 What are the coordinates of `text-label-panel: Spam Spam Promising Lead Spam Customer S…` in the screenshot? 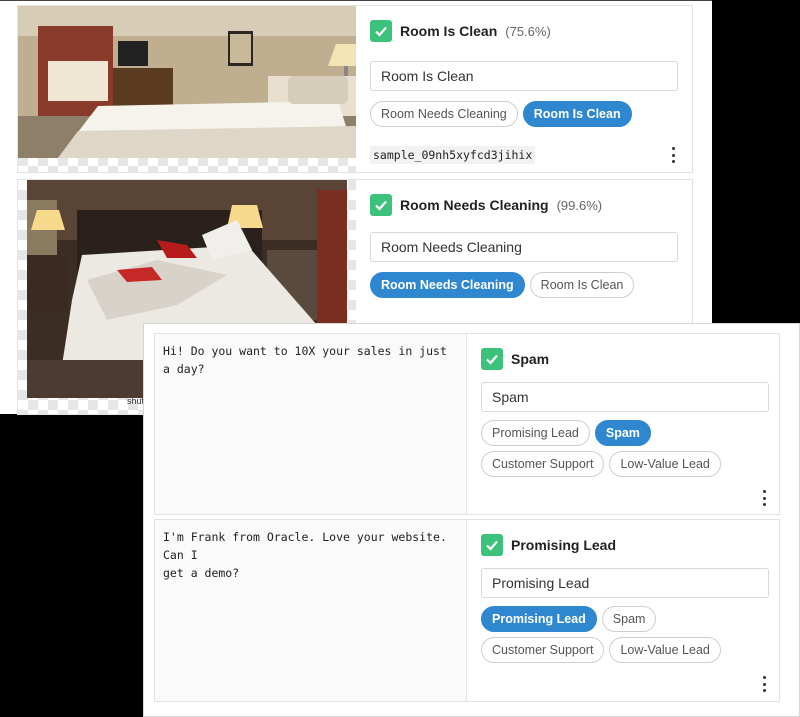 It's located at (629, 424).